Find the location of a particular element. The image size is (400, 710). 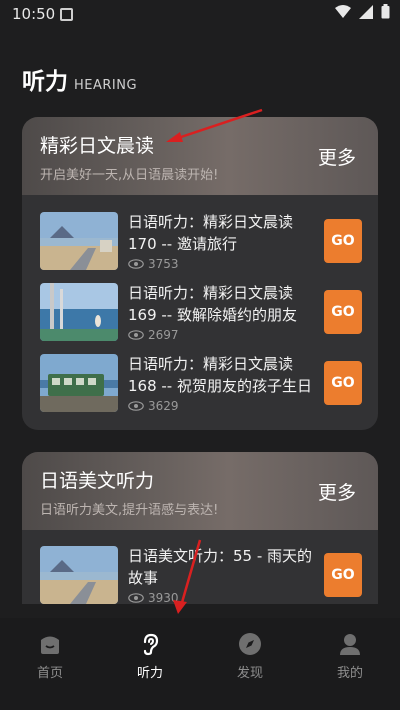

view-count: 3753 is located at coordinates (153, 264).